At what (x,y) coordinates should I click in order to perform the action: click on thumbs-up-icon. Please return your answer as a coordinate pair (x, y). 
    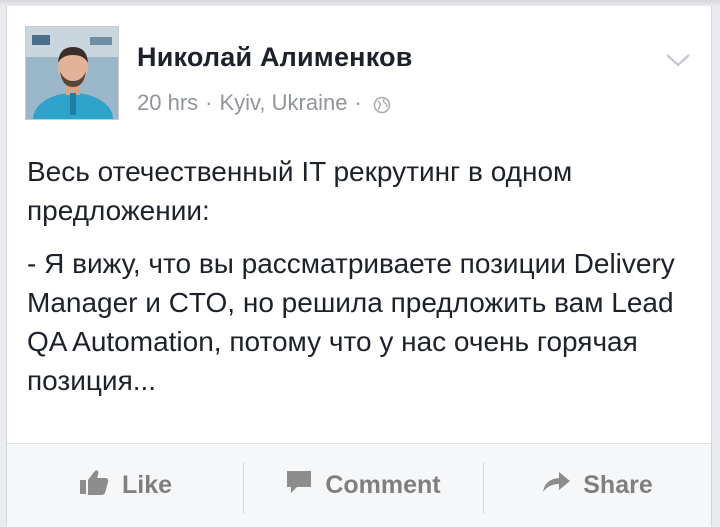
    Looking at the image, I should click on (100, 485).